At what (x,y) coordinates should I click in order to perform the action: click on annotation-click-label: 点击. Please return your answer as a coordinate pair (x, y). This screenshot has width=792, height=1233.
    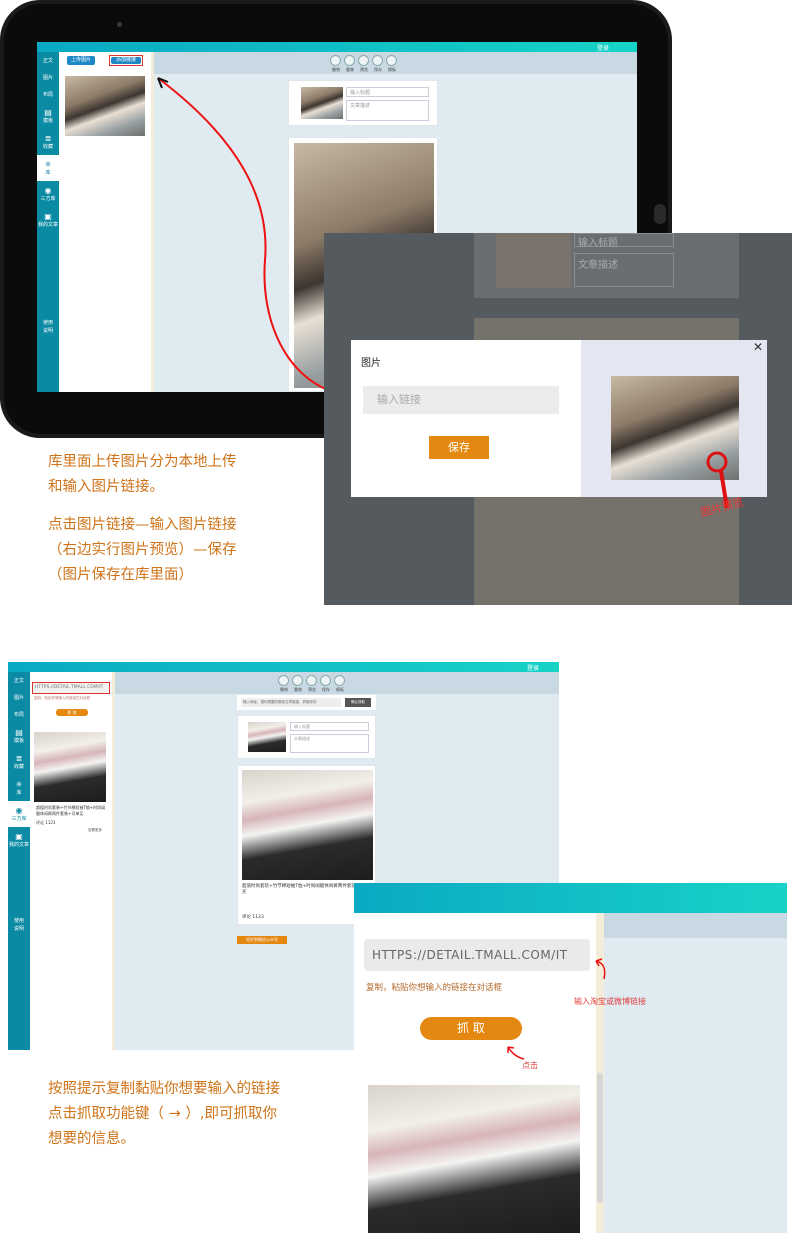
    Looking at the image, I should click on (530, 1065).